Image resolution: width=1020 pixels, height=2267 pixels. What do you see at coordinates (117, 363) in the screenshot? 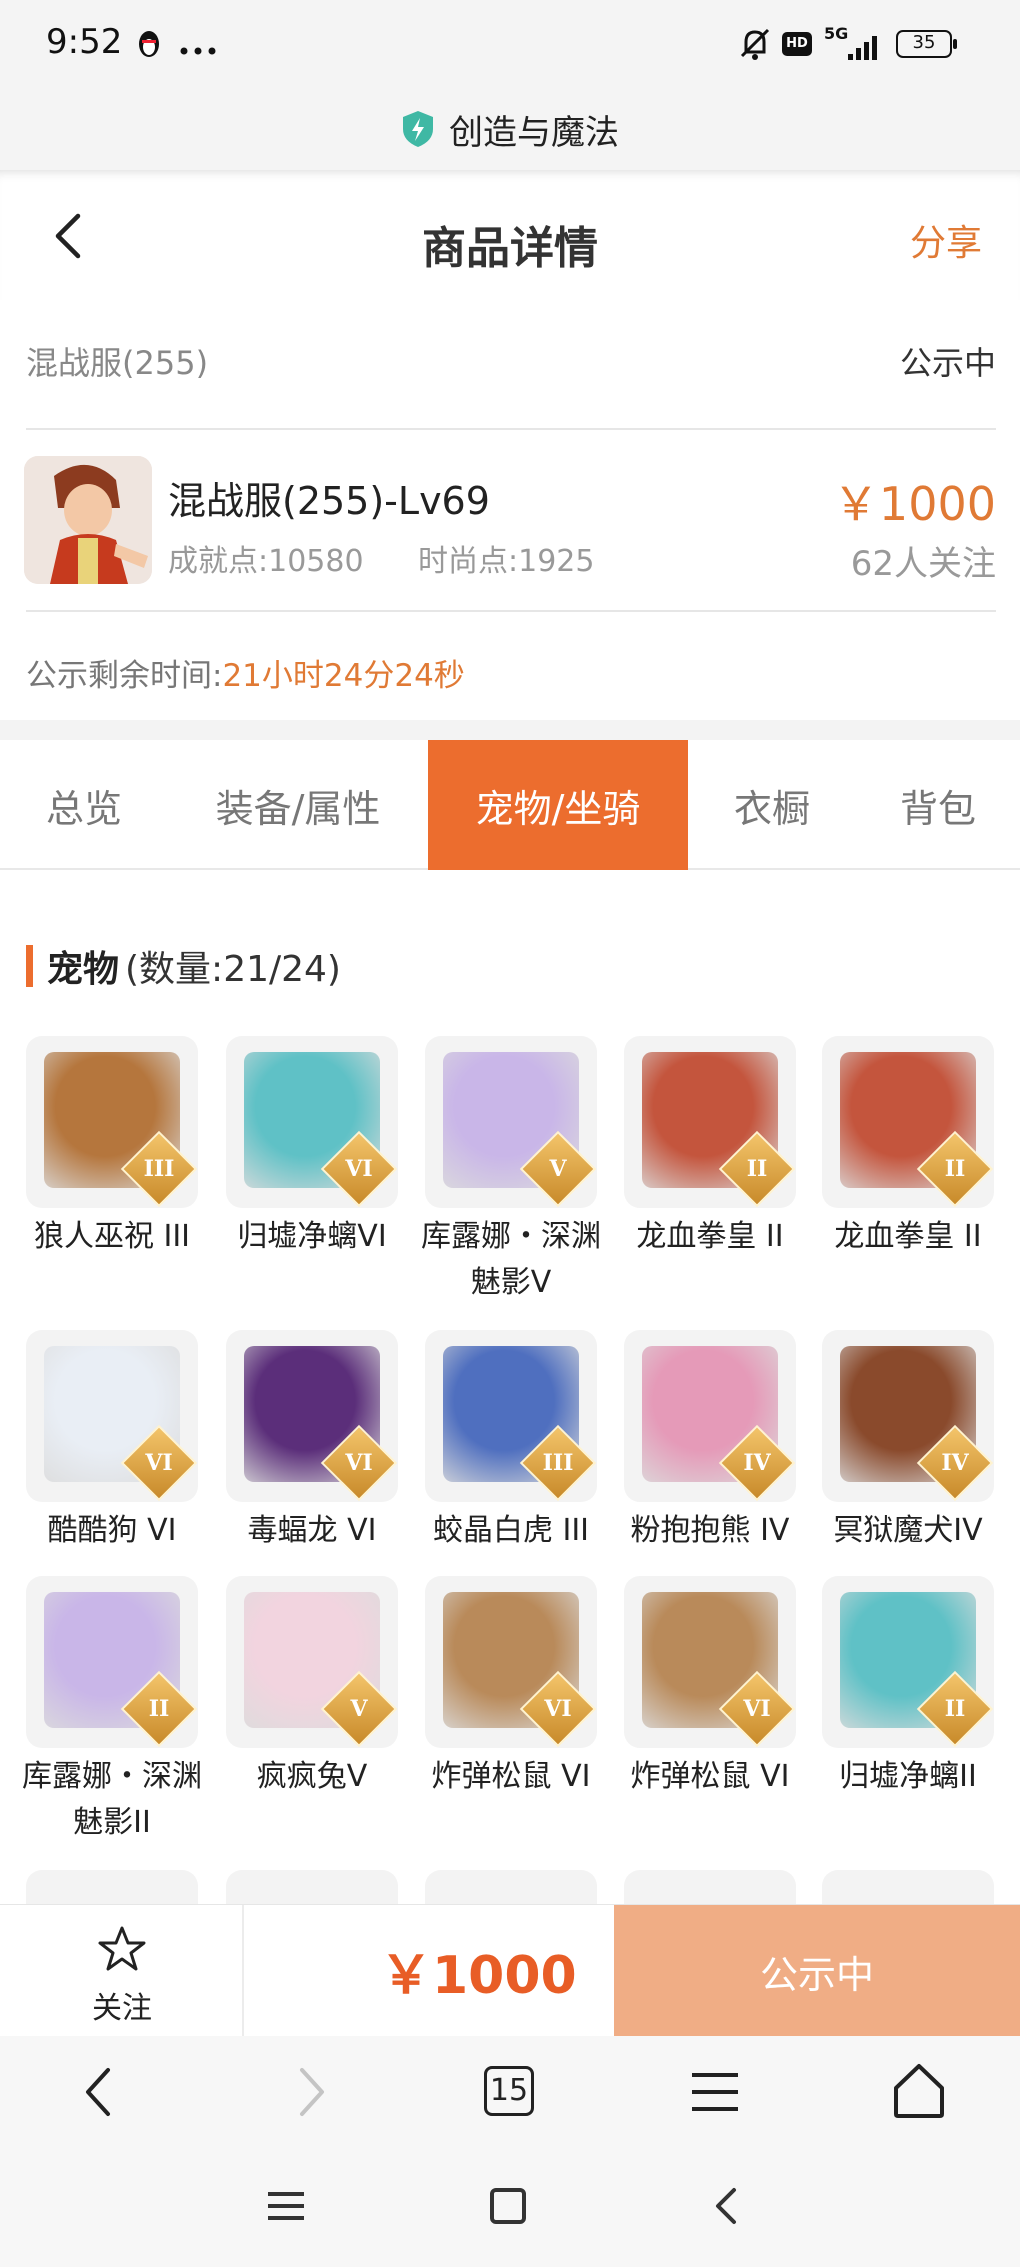
I see `server-name: 混战服(255)` at bounding box center [117, 363].